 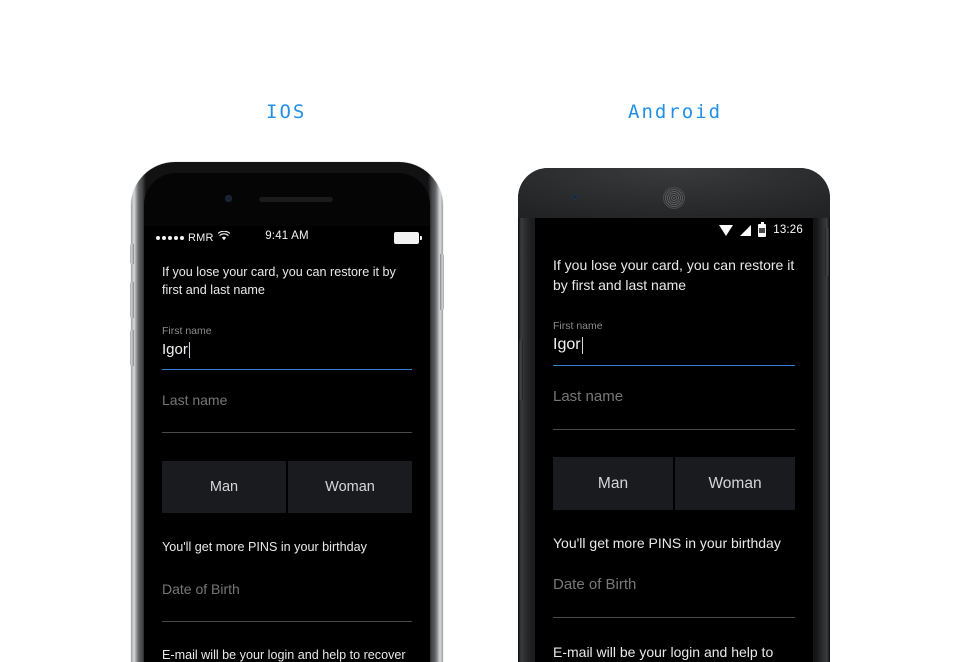 I want to click on mute-switch-button, so click(x=132, y=254).